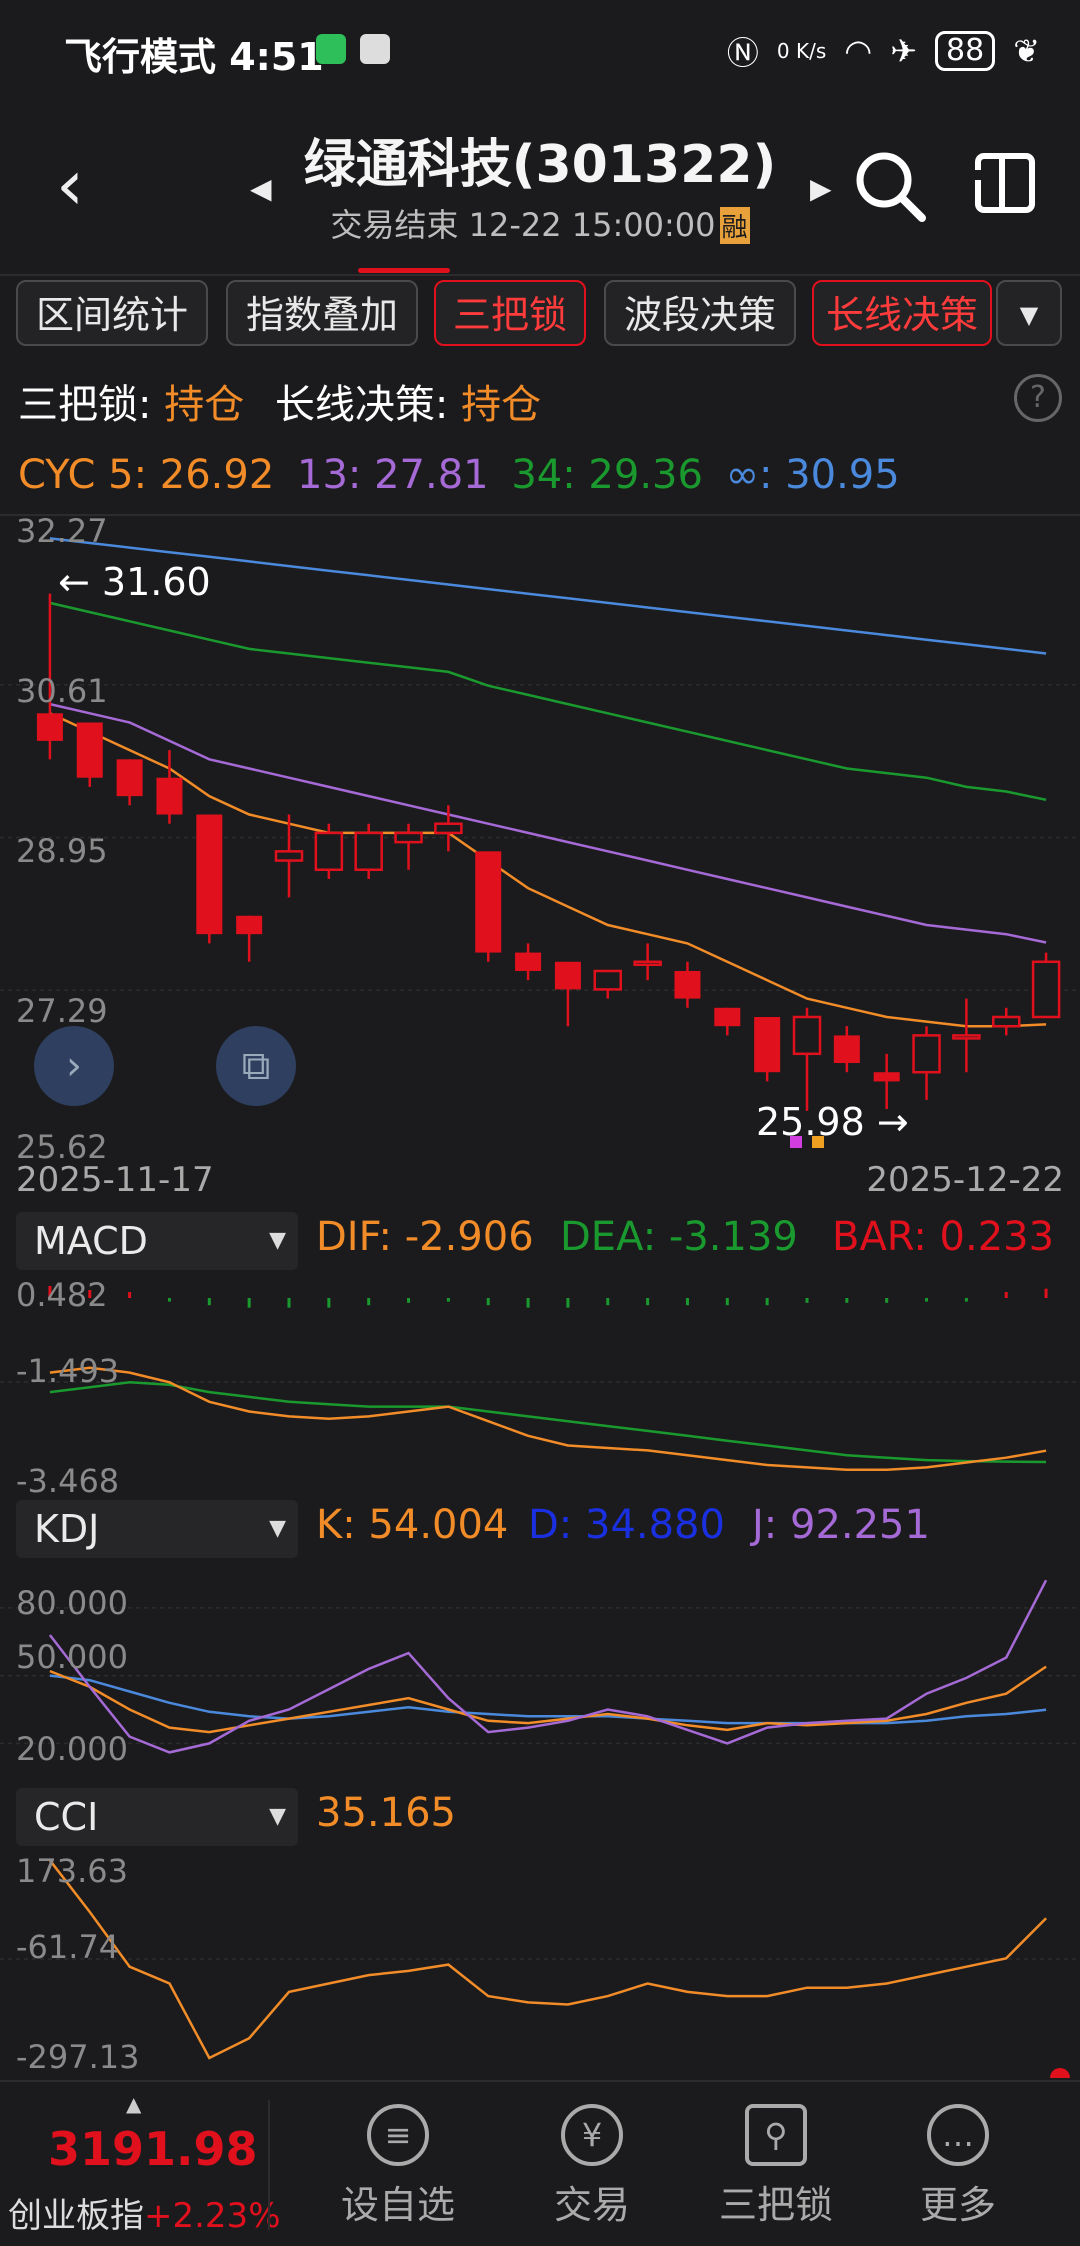  What do you see at coordinates (957, 2205) in the screenshot?
I see `nav-label: 更多` at bounding box center [957, 2205].